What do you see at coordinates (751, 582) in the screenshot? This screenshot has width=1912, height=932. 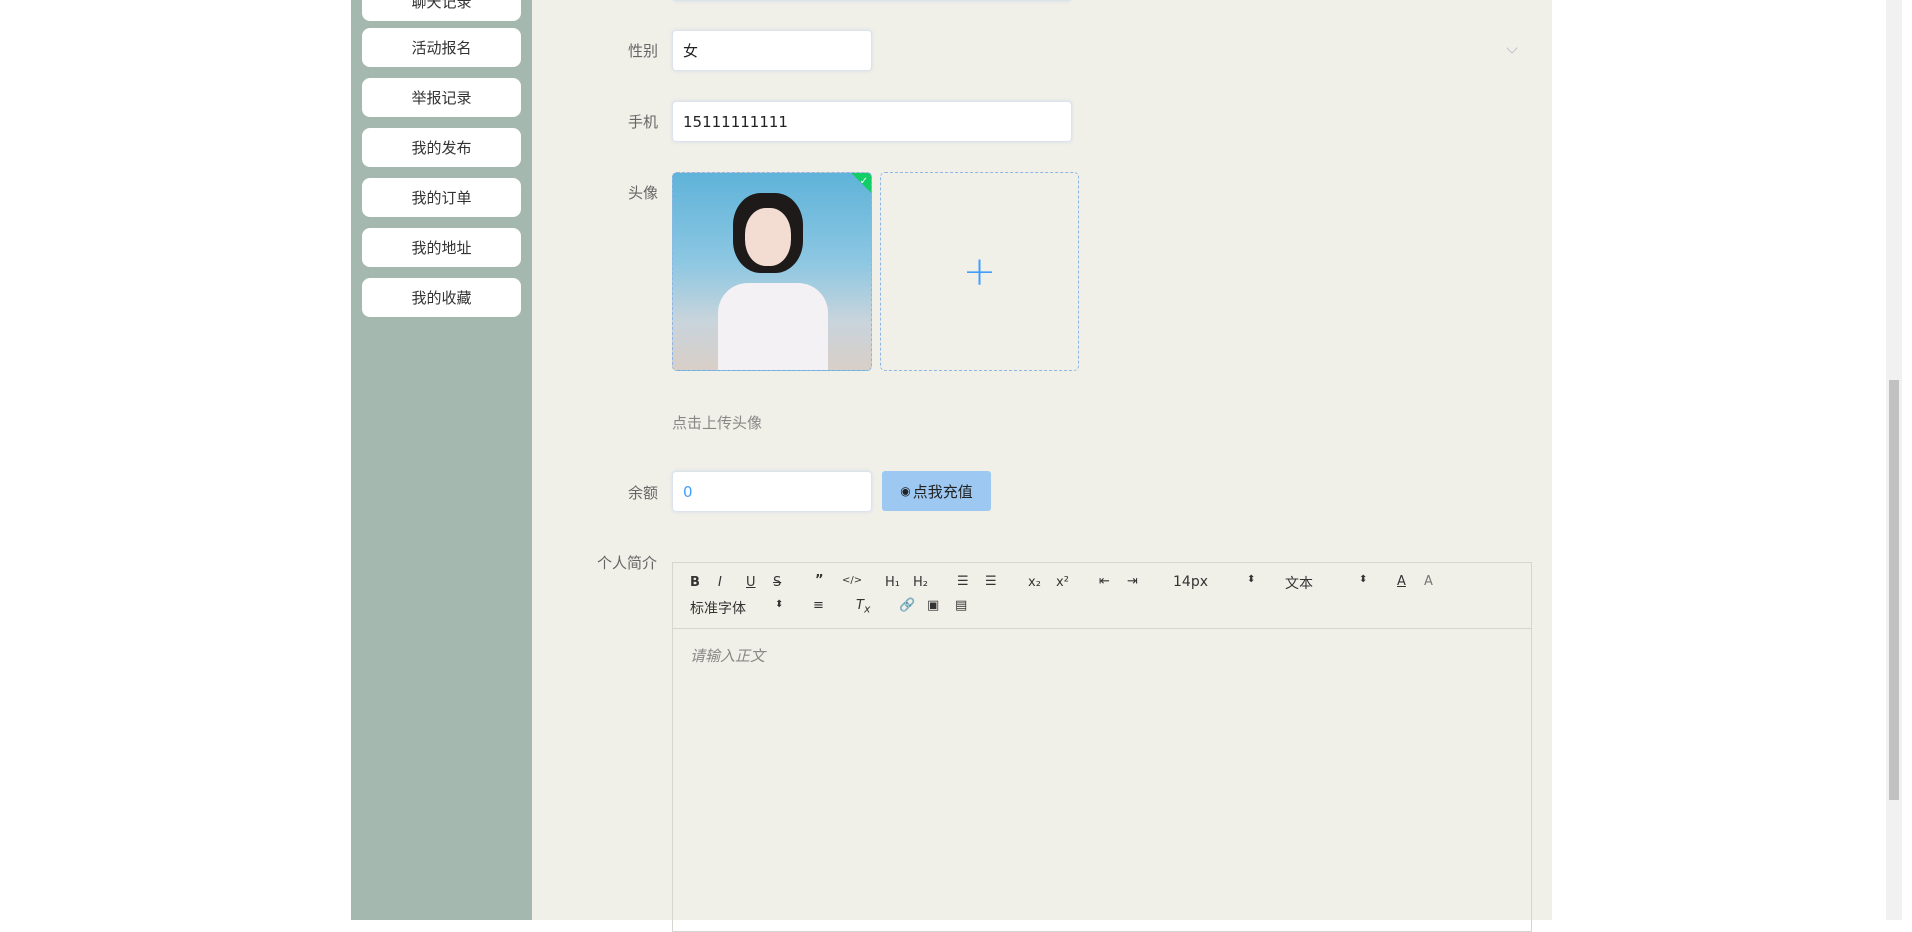 I see `underline-icon: U` at bounding box center [751, 582].